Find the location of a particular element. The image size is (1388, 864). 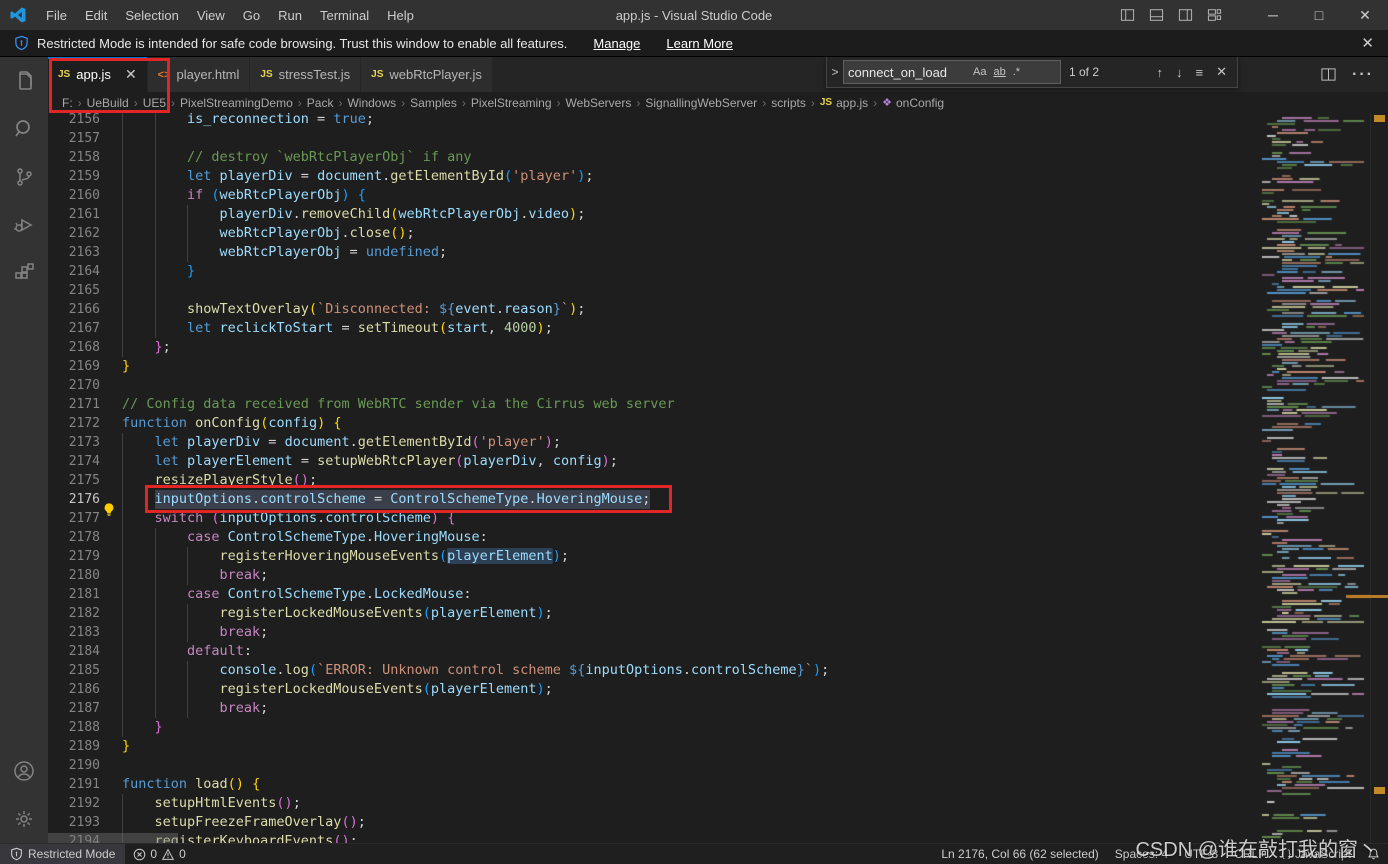

close-window-button: ✕ is located at coordinates (1365, 15).